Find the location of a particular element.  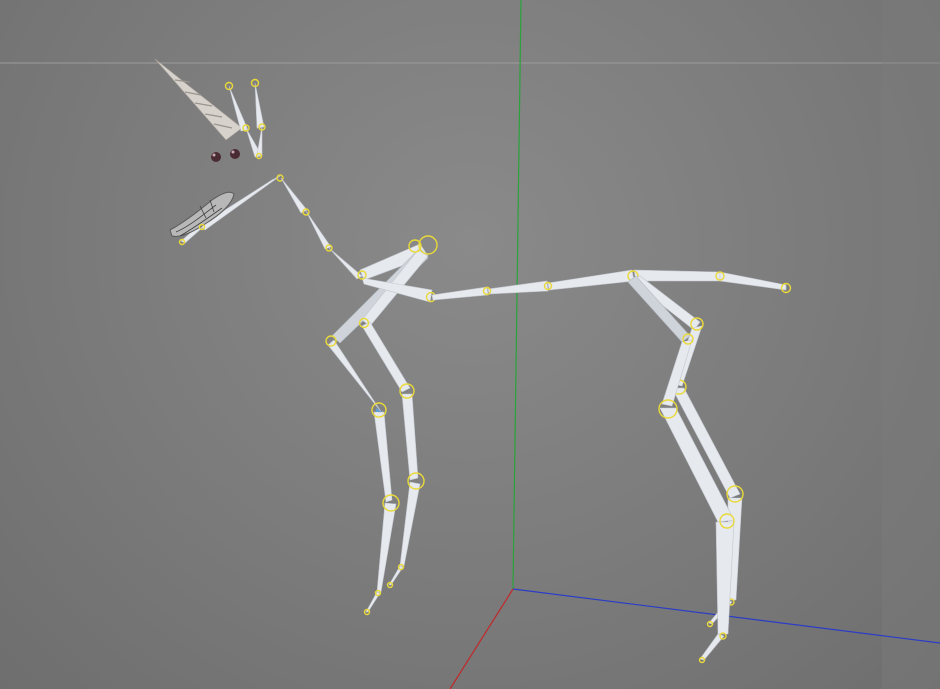

front-right-cannon-bone is located at coordinates (410, 524).